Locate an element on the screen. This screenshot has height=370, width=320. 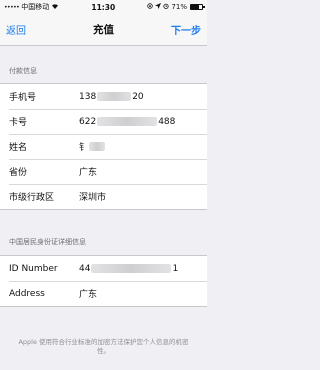
phone-number-value: 138 20 is located at coordinates (111, 97).